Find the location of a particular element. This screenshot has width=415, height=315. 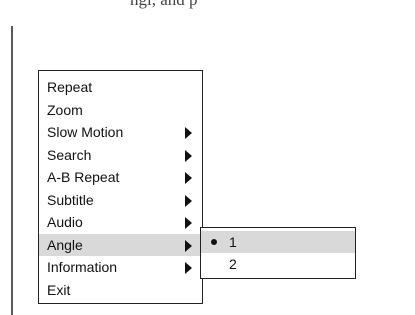

menu-item-label: Exit is located at coordinates (59, 289).